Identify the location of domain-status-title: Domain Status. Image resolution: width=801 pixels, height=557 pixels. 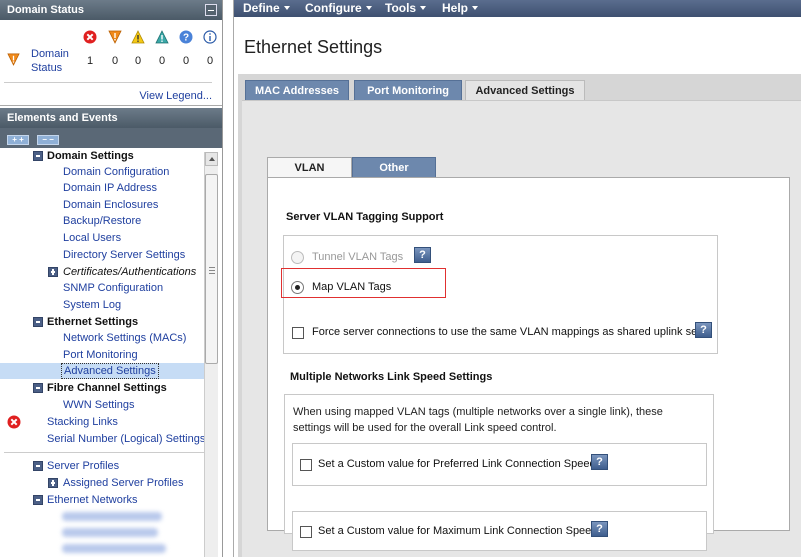
(46, 10).